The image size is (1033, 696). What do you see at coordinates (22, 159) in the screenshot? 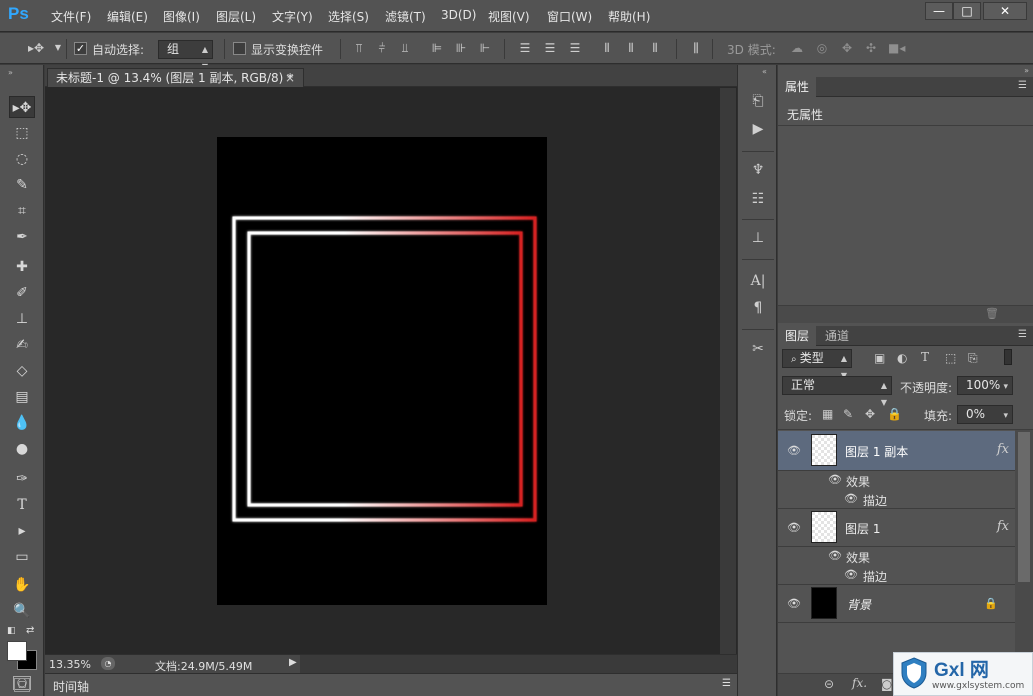
I see `lasso-tool-icon: ◌` at bounding box center [22, 159].